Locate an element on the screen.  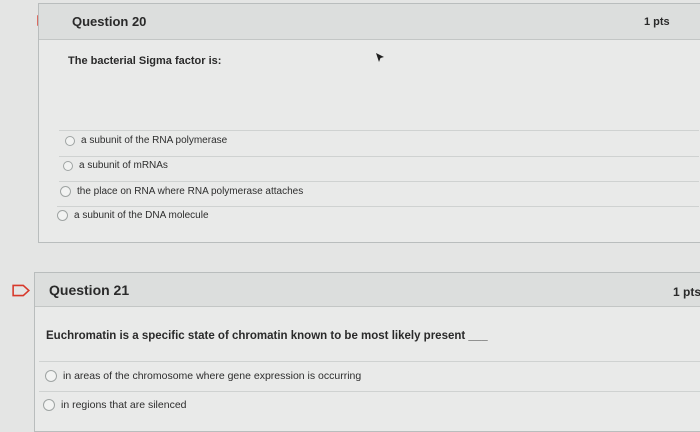
answer-option: a subunit of the DNA molecule is located at coordinates (133, 215).